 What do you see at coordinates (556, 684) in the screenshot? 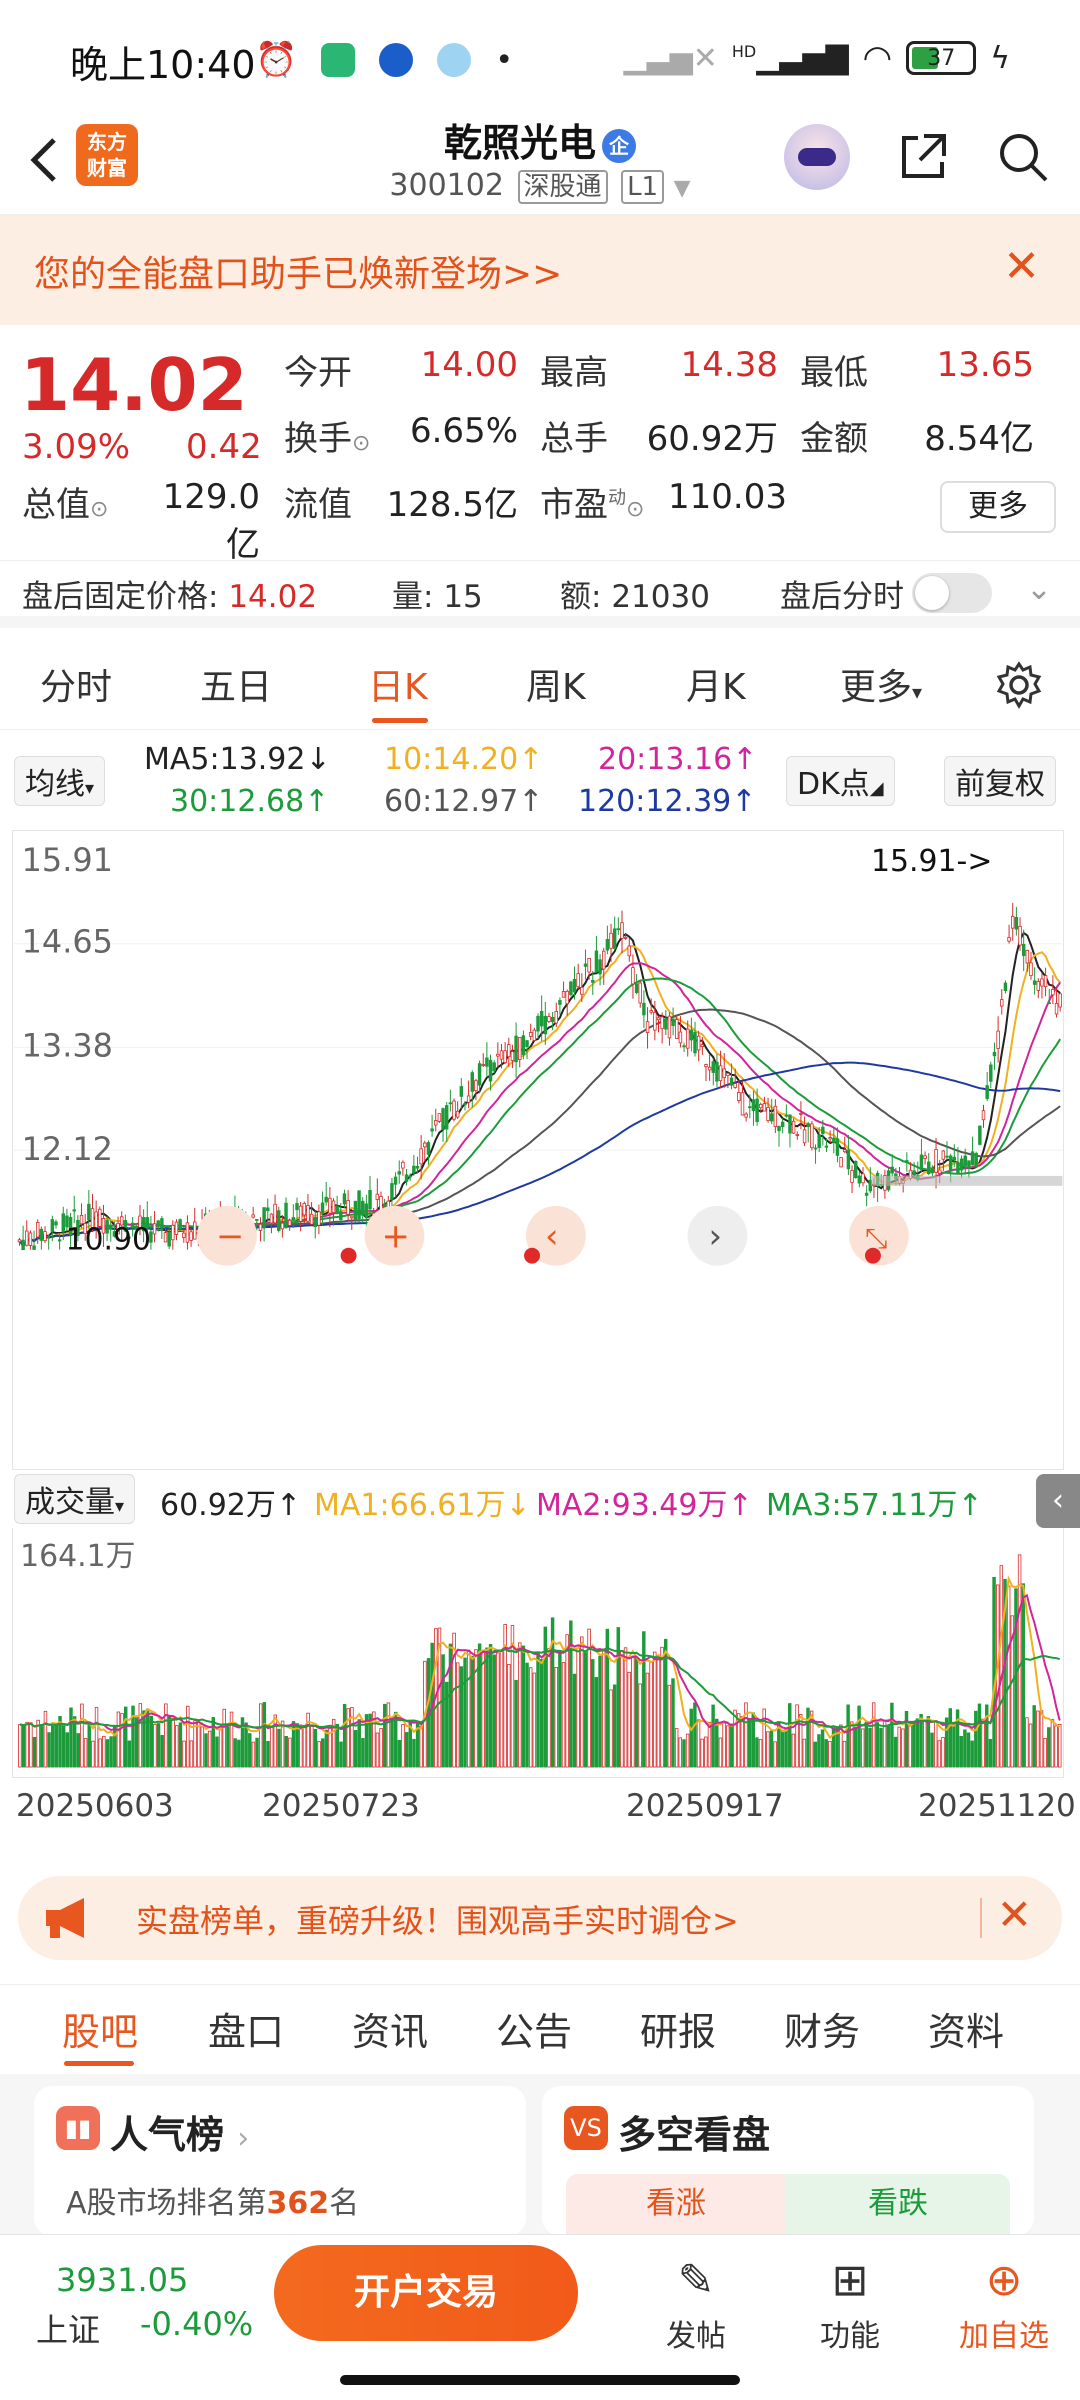
I see `tab-weekly-k: 周K` at bounding box center [556, 684].